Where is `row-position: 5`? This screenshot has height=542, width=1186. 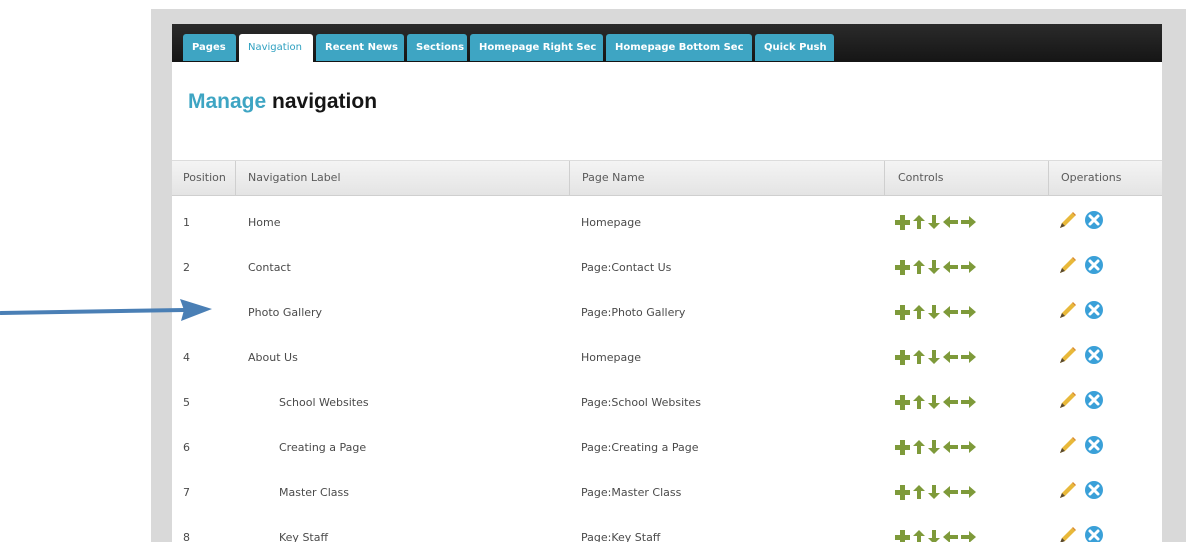
row-position: 5 is located at coordinates (186, 402).